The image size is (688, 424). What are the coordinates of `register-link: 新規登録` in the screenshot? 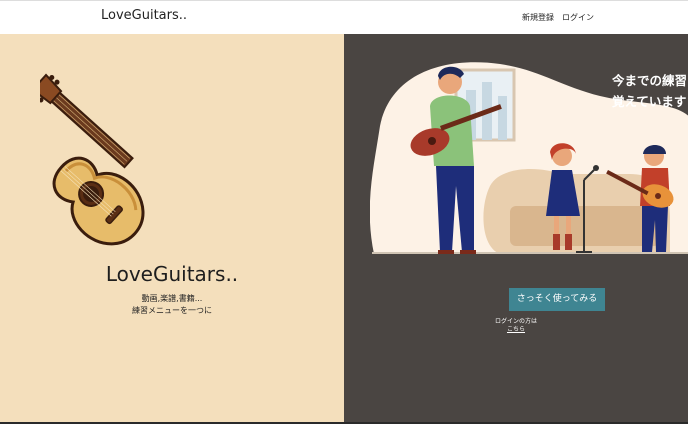 It's located at (538, 17).